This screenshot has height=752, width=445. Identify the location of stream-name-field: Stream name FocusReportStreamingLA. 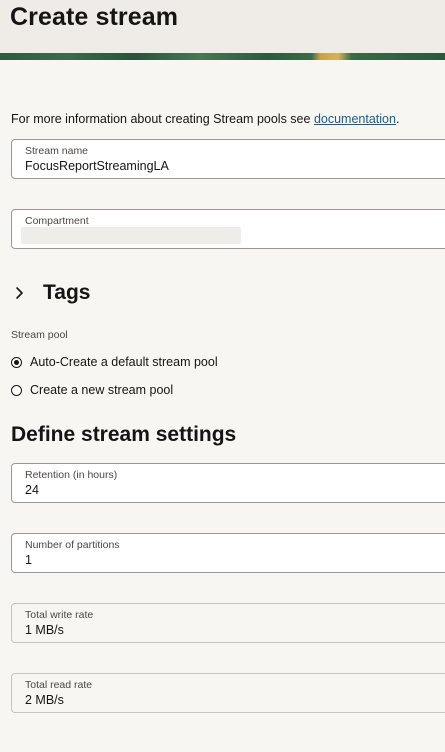
(228, 159).